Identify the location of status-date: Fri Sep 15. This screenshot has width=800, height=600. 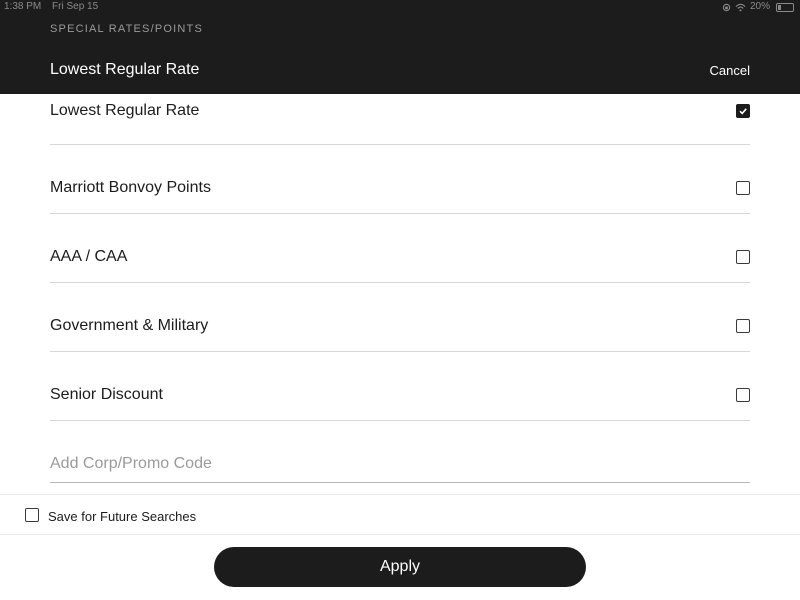
(75, 6).